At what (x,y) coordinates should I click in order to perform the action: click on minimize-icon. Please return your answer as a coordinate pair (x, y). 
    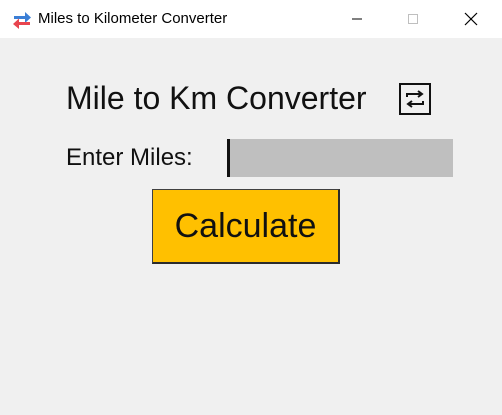
    Looking at the image, I should click on (357, 19).